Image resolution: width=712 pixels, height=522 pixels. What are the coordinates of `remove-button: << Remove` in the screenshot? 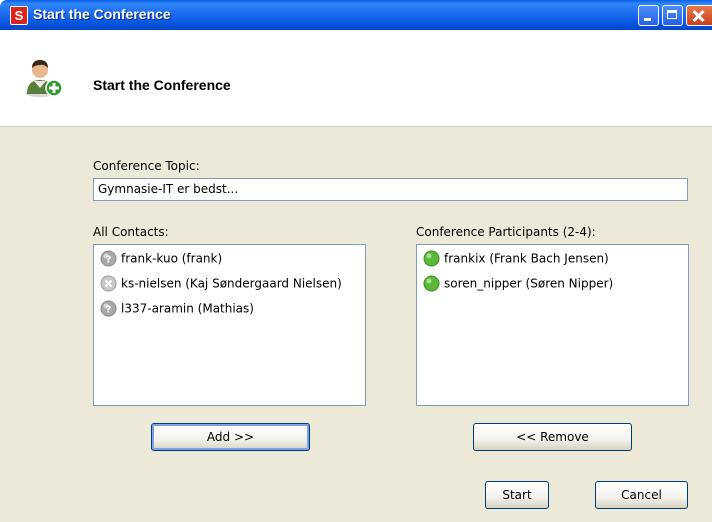 It's located at (552, 437).